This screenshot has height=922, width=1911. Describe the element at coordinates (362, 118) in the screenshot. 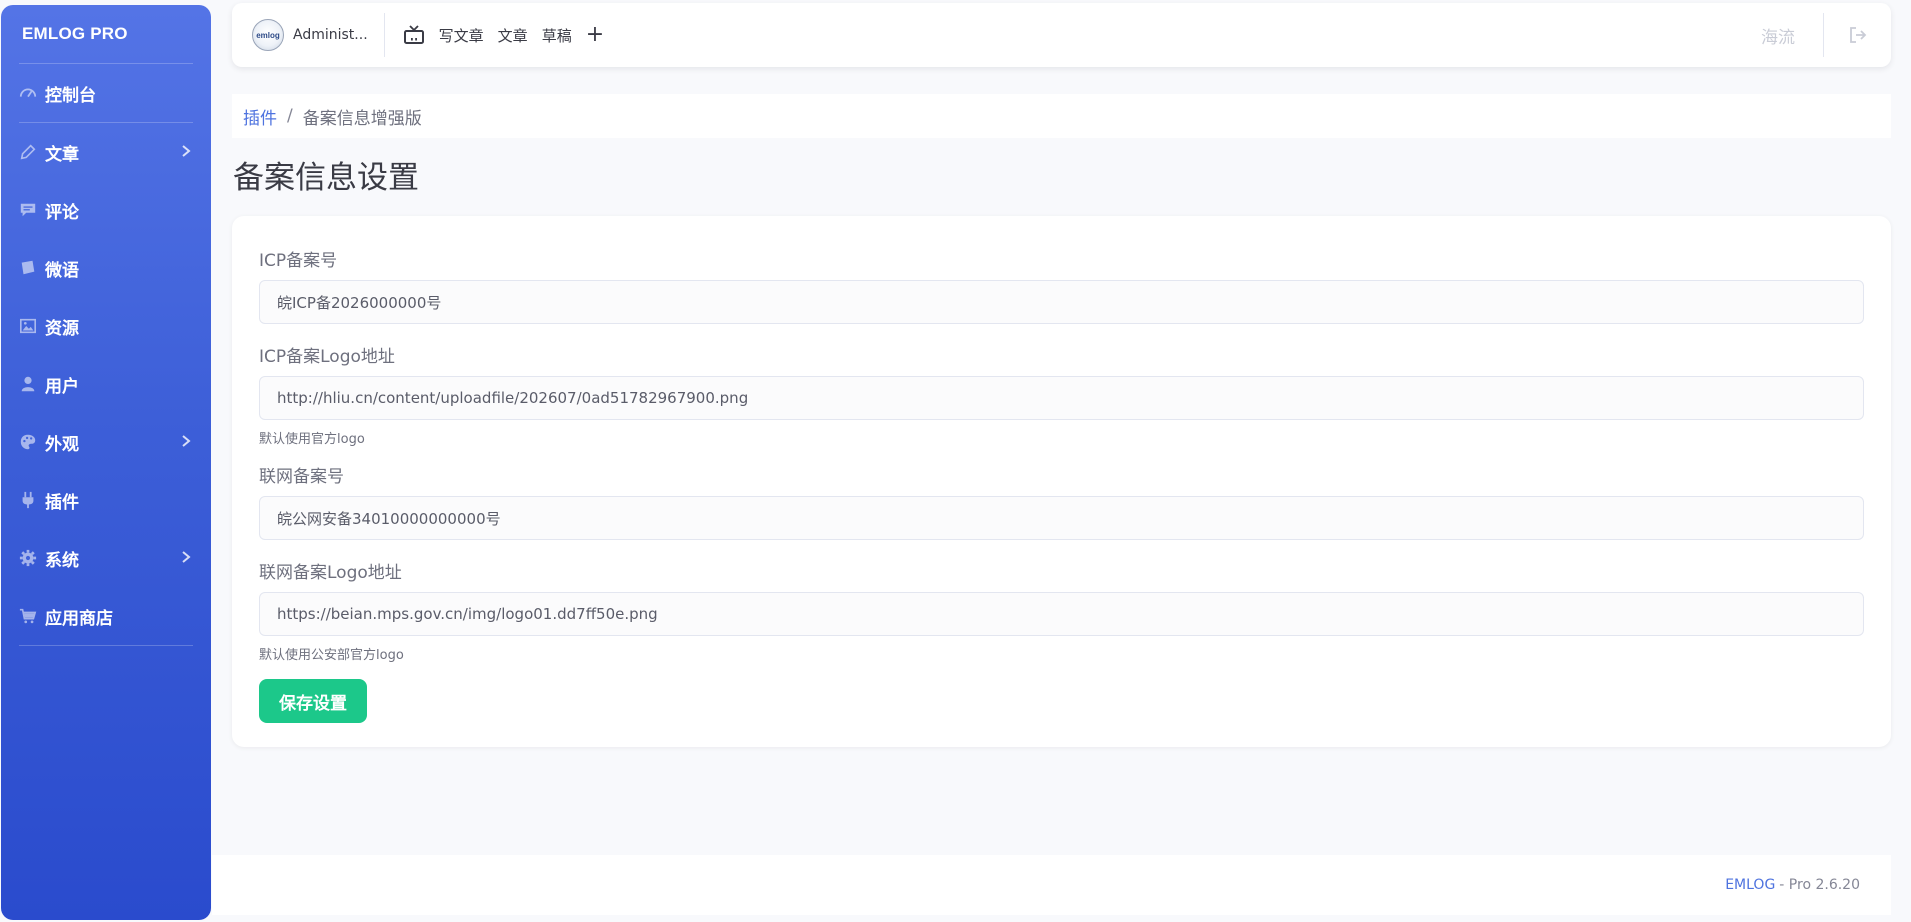

I see `breadcrumb-current: 备案信息增强版` at that location.